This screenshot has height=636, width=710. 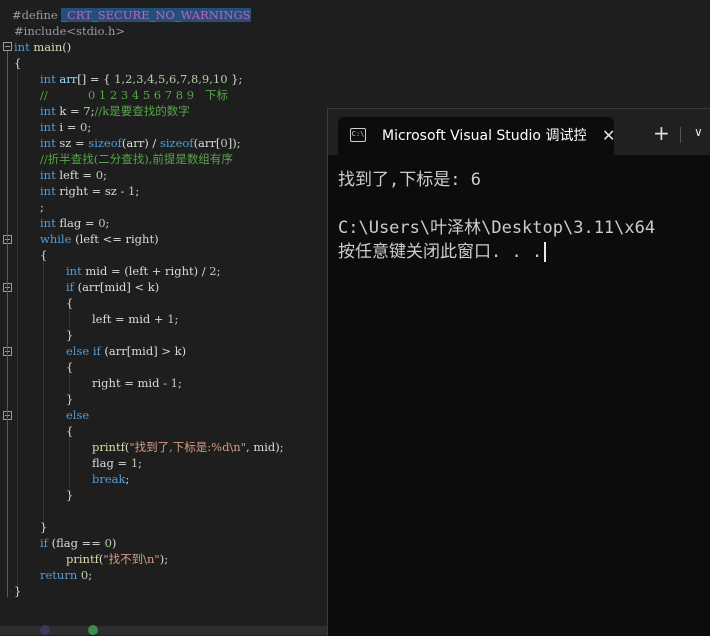 I want to click on token-var: arr, so click(x=66, y=79).